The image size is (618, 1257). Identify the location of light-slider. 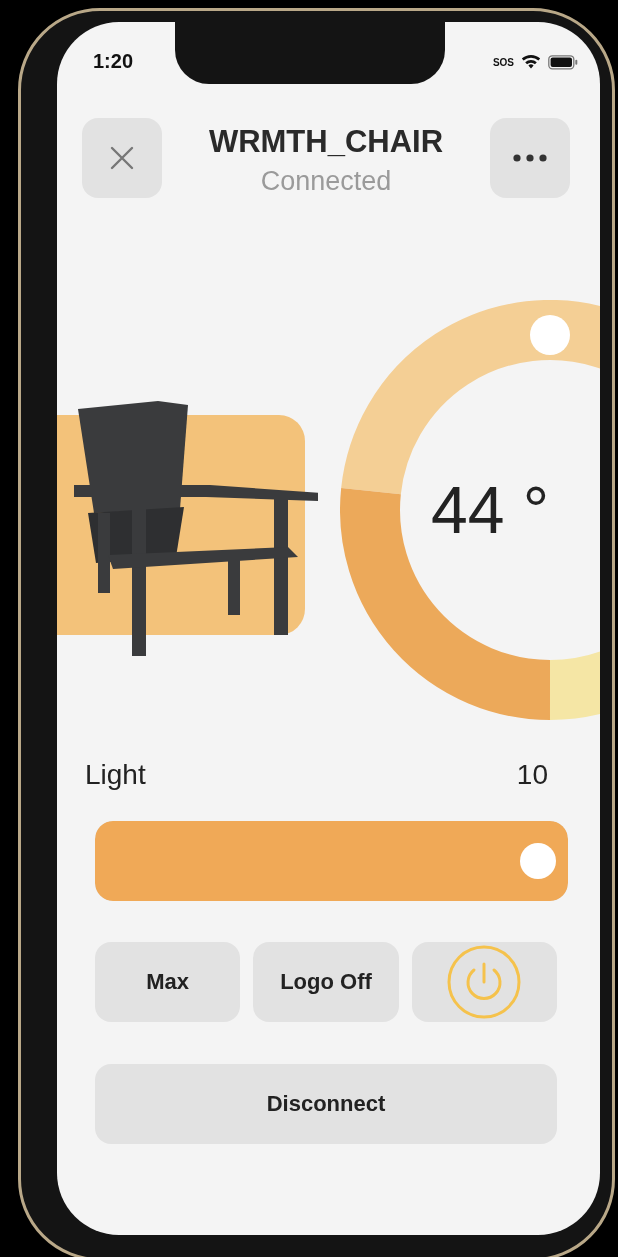
(331, 861).